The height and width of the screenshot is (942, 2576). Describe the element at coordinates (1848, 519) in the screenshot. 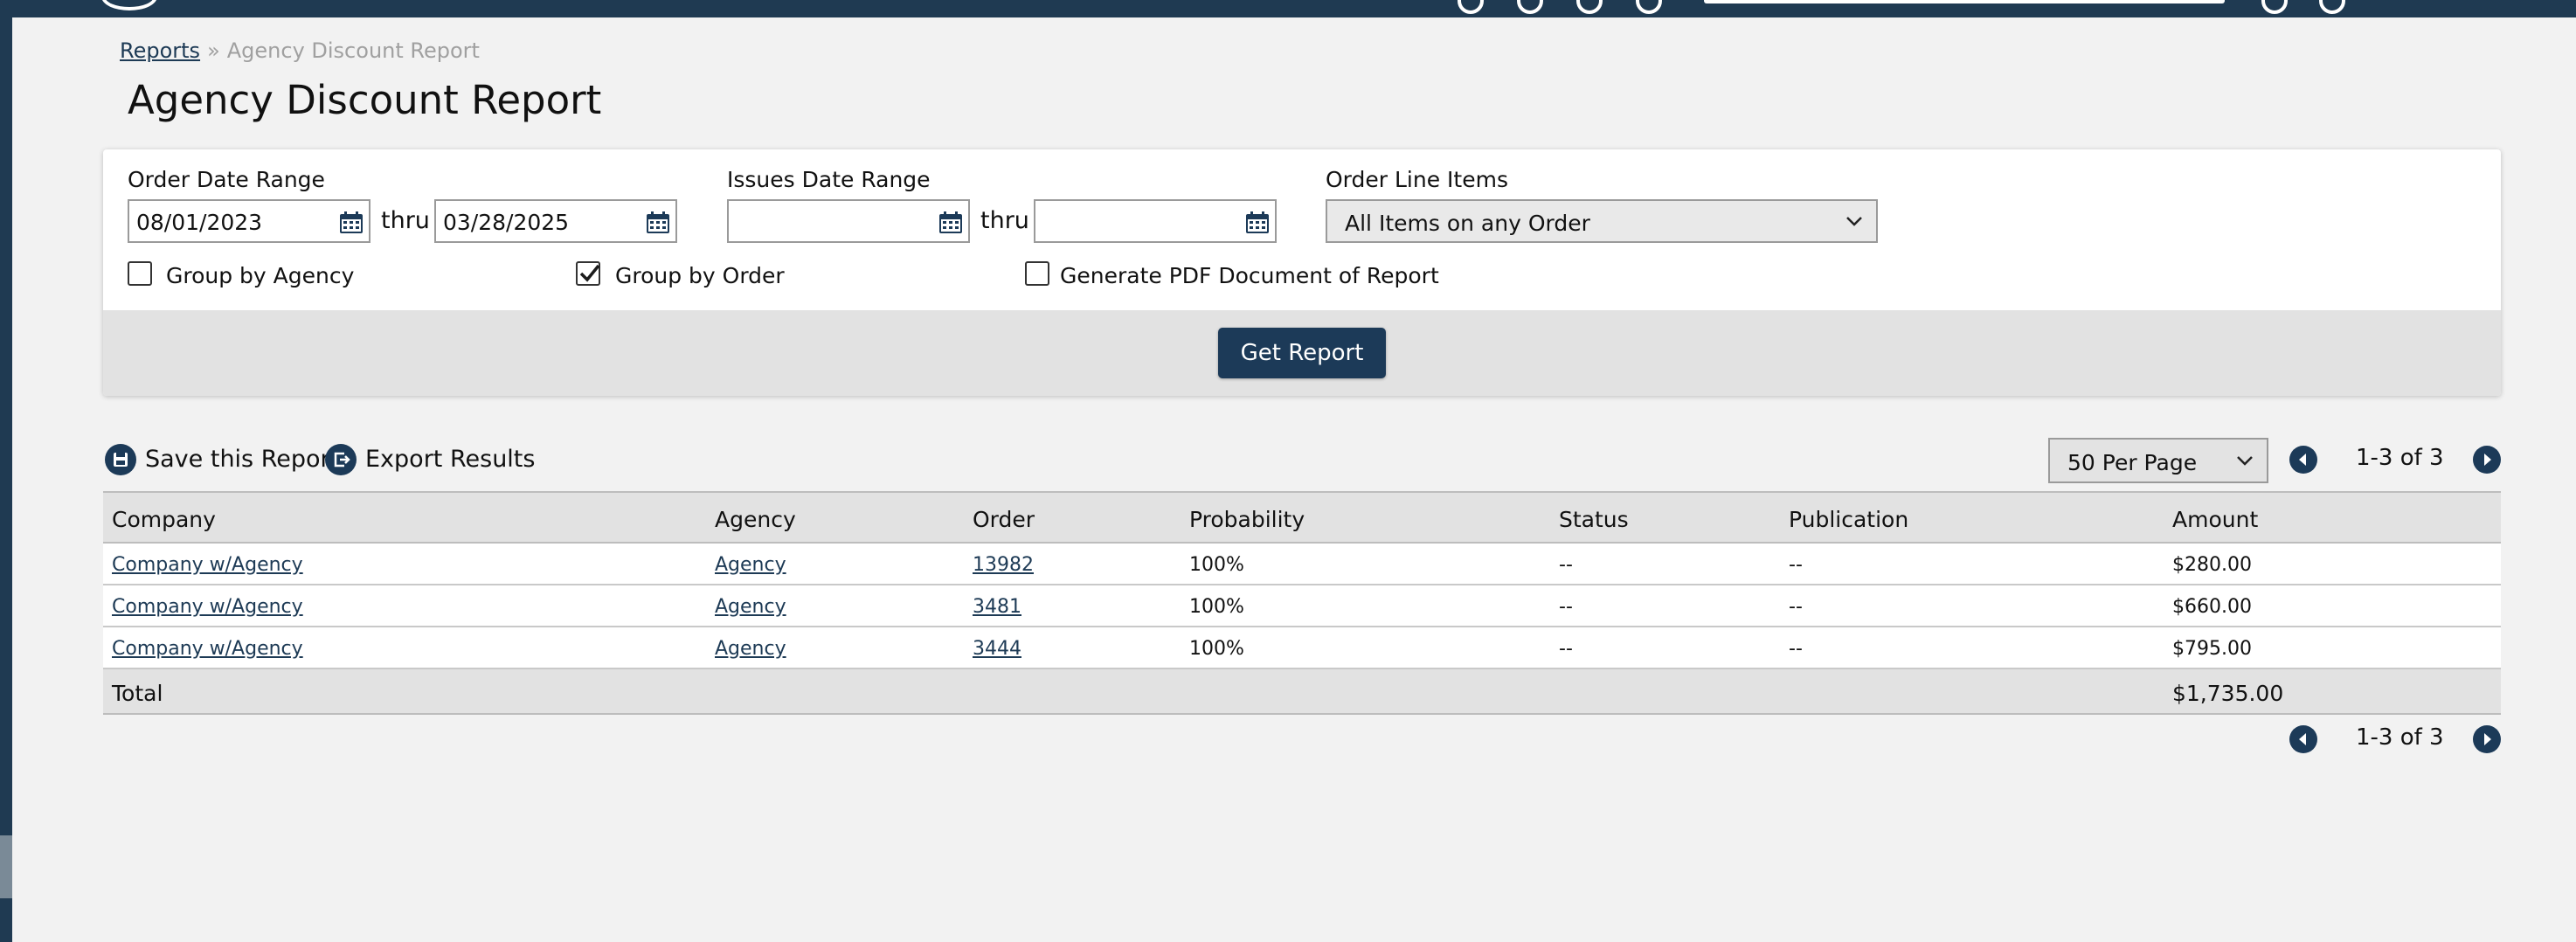

I see `column-header-publication: Publication` at that location.